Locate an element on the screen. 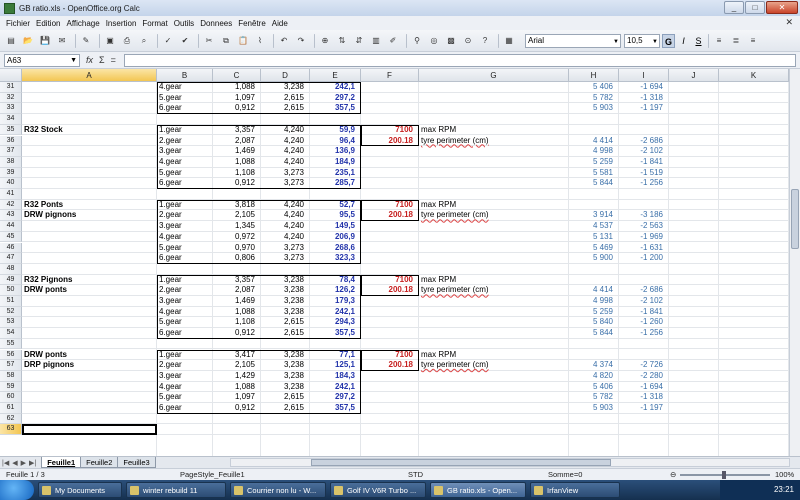  row-header: 49 is located at coordinates (11, 280).